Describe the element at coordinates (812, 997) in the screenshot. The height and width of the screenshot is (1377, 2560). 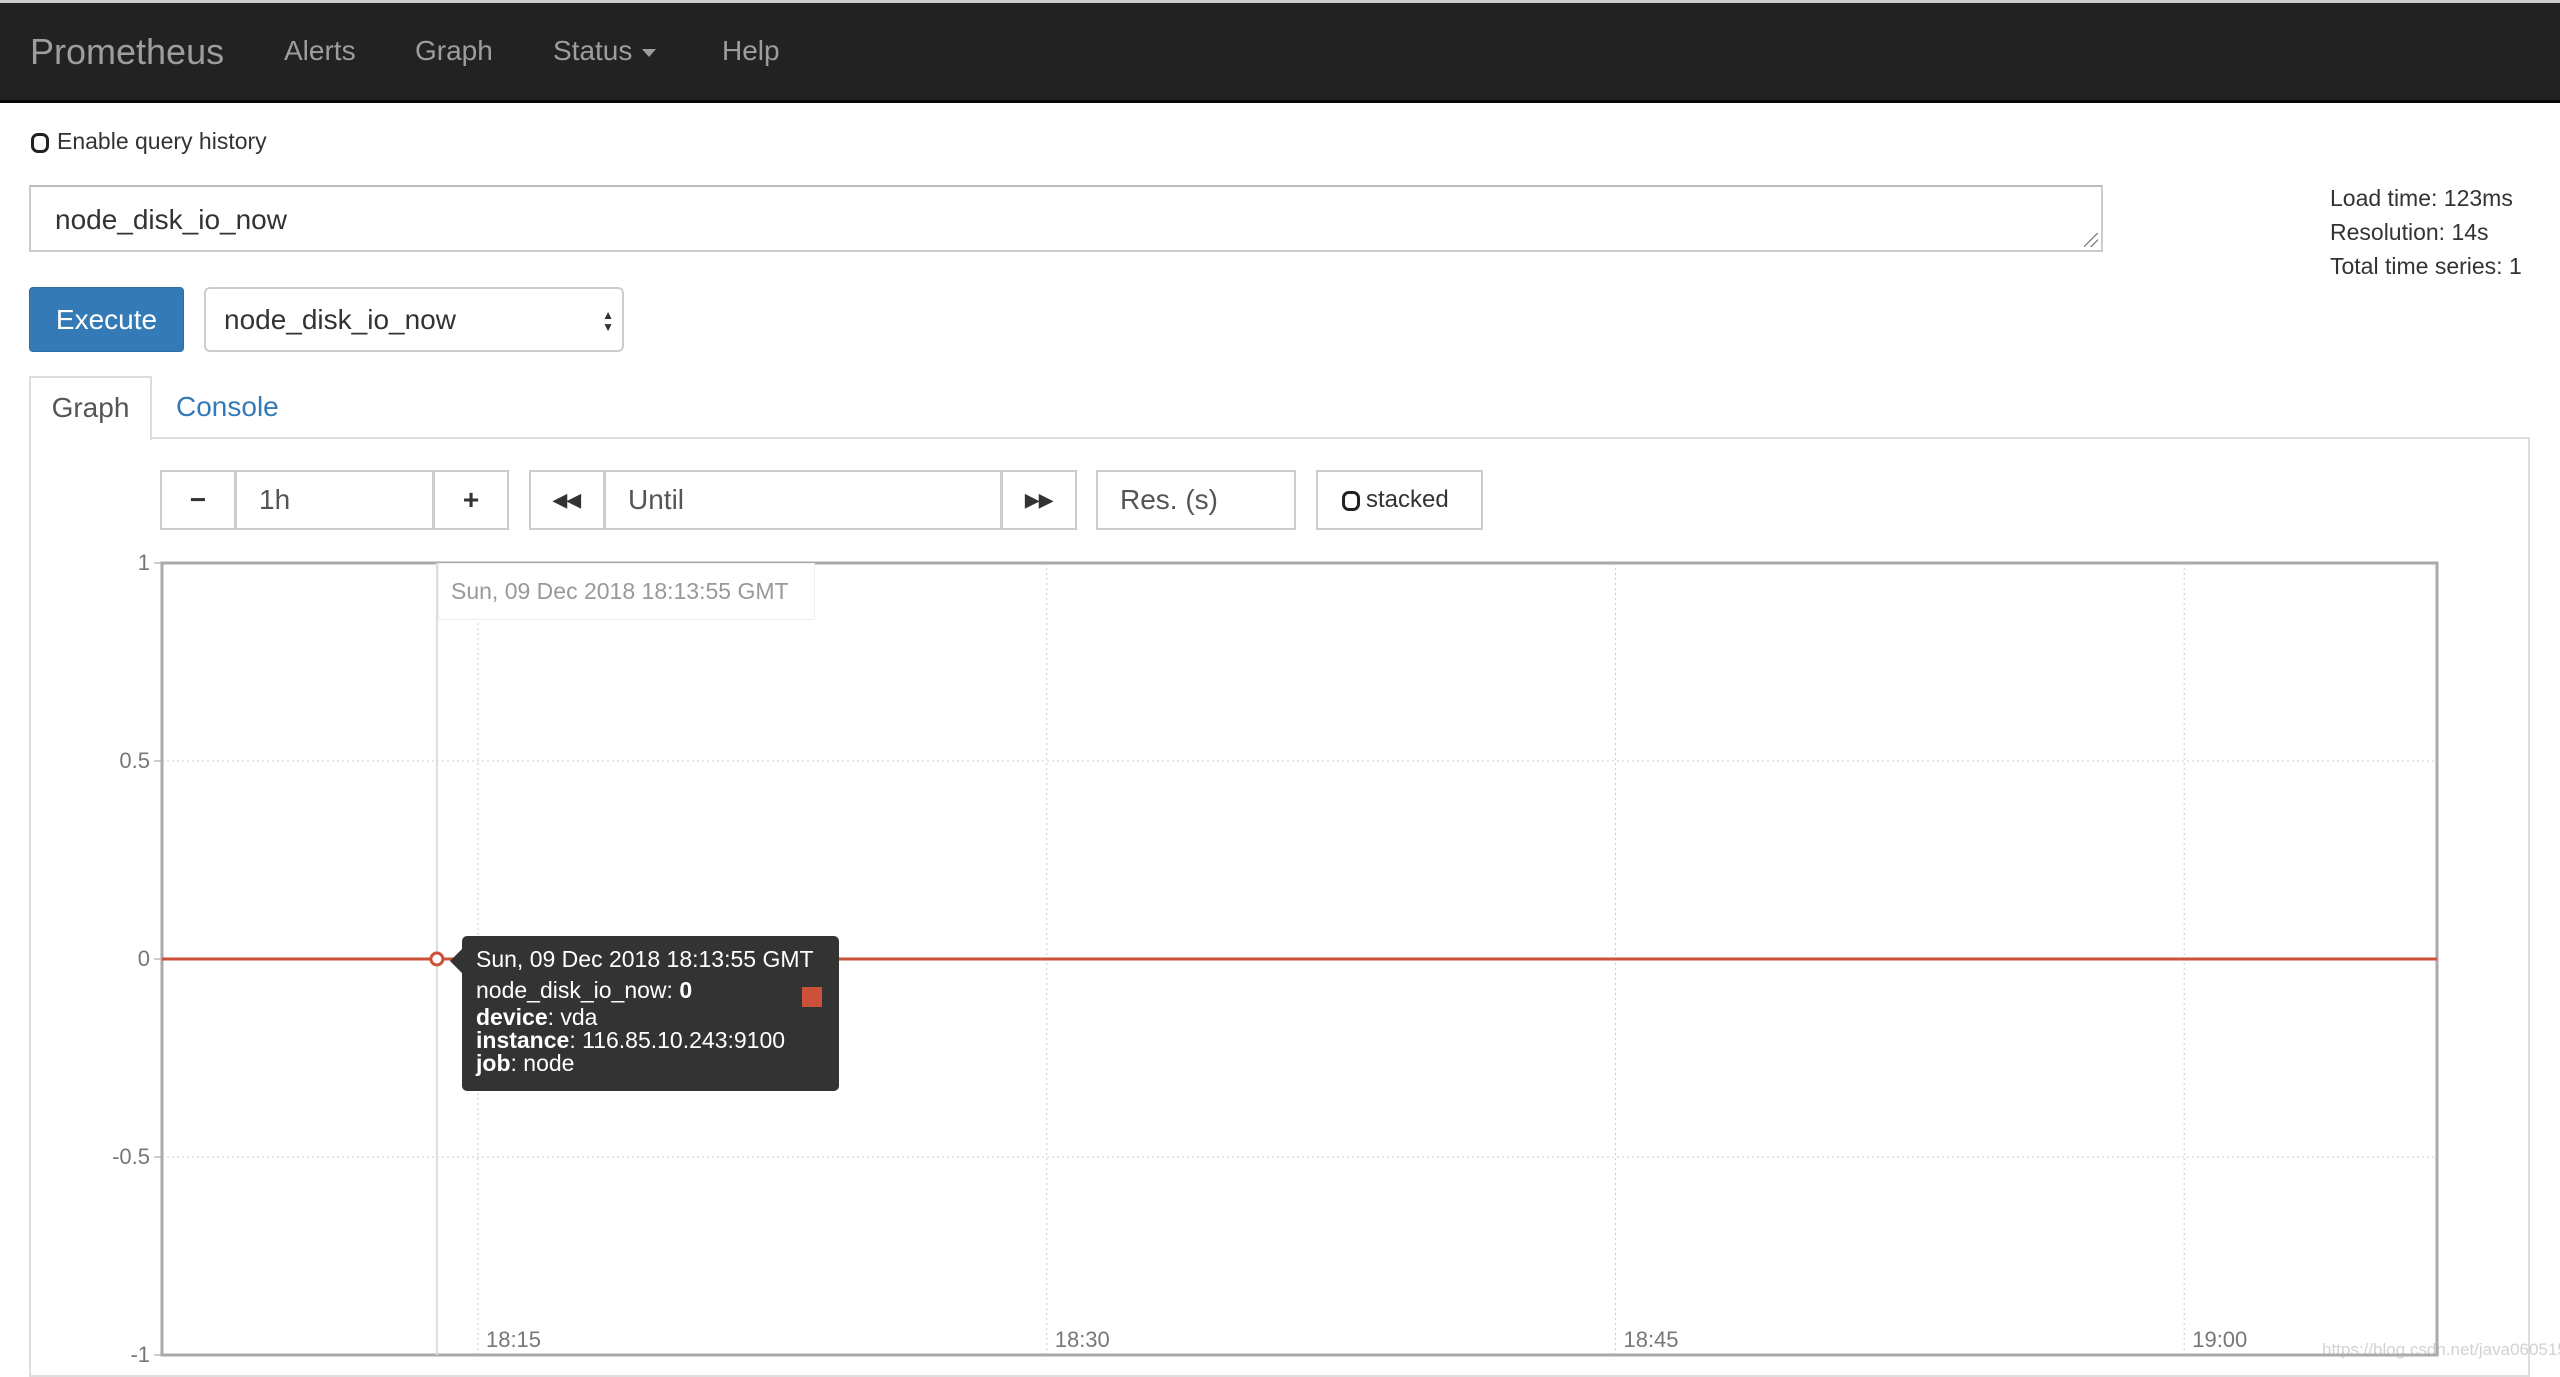
I see `series-color-swatch` at that location.